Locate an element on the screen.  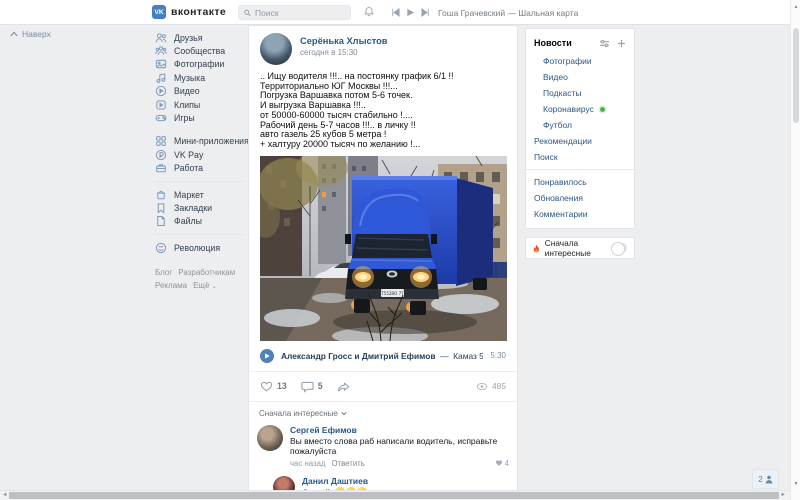
commenter-name: Сергей Ефимов is located at coordinates (399, 430).